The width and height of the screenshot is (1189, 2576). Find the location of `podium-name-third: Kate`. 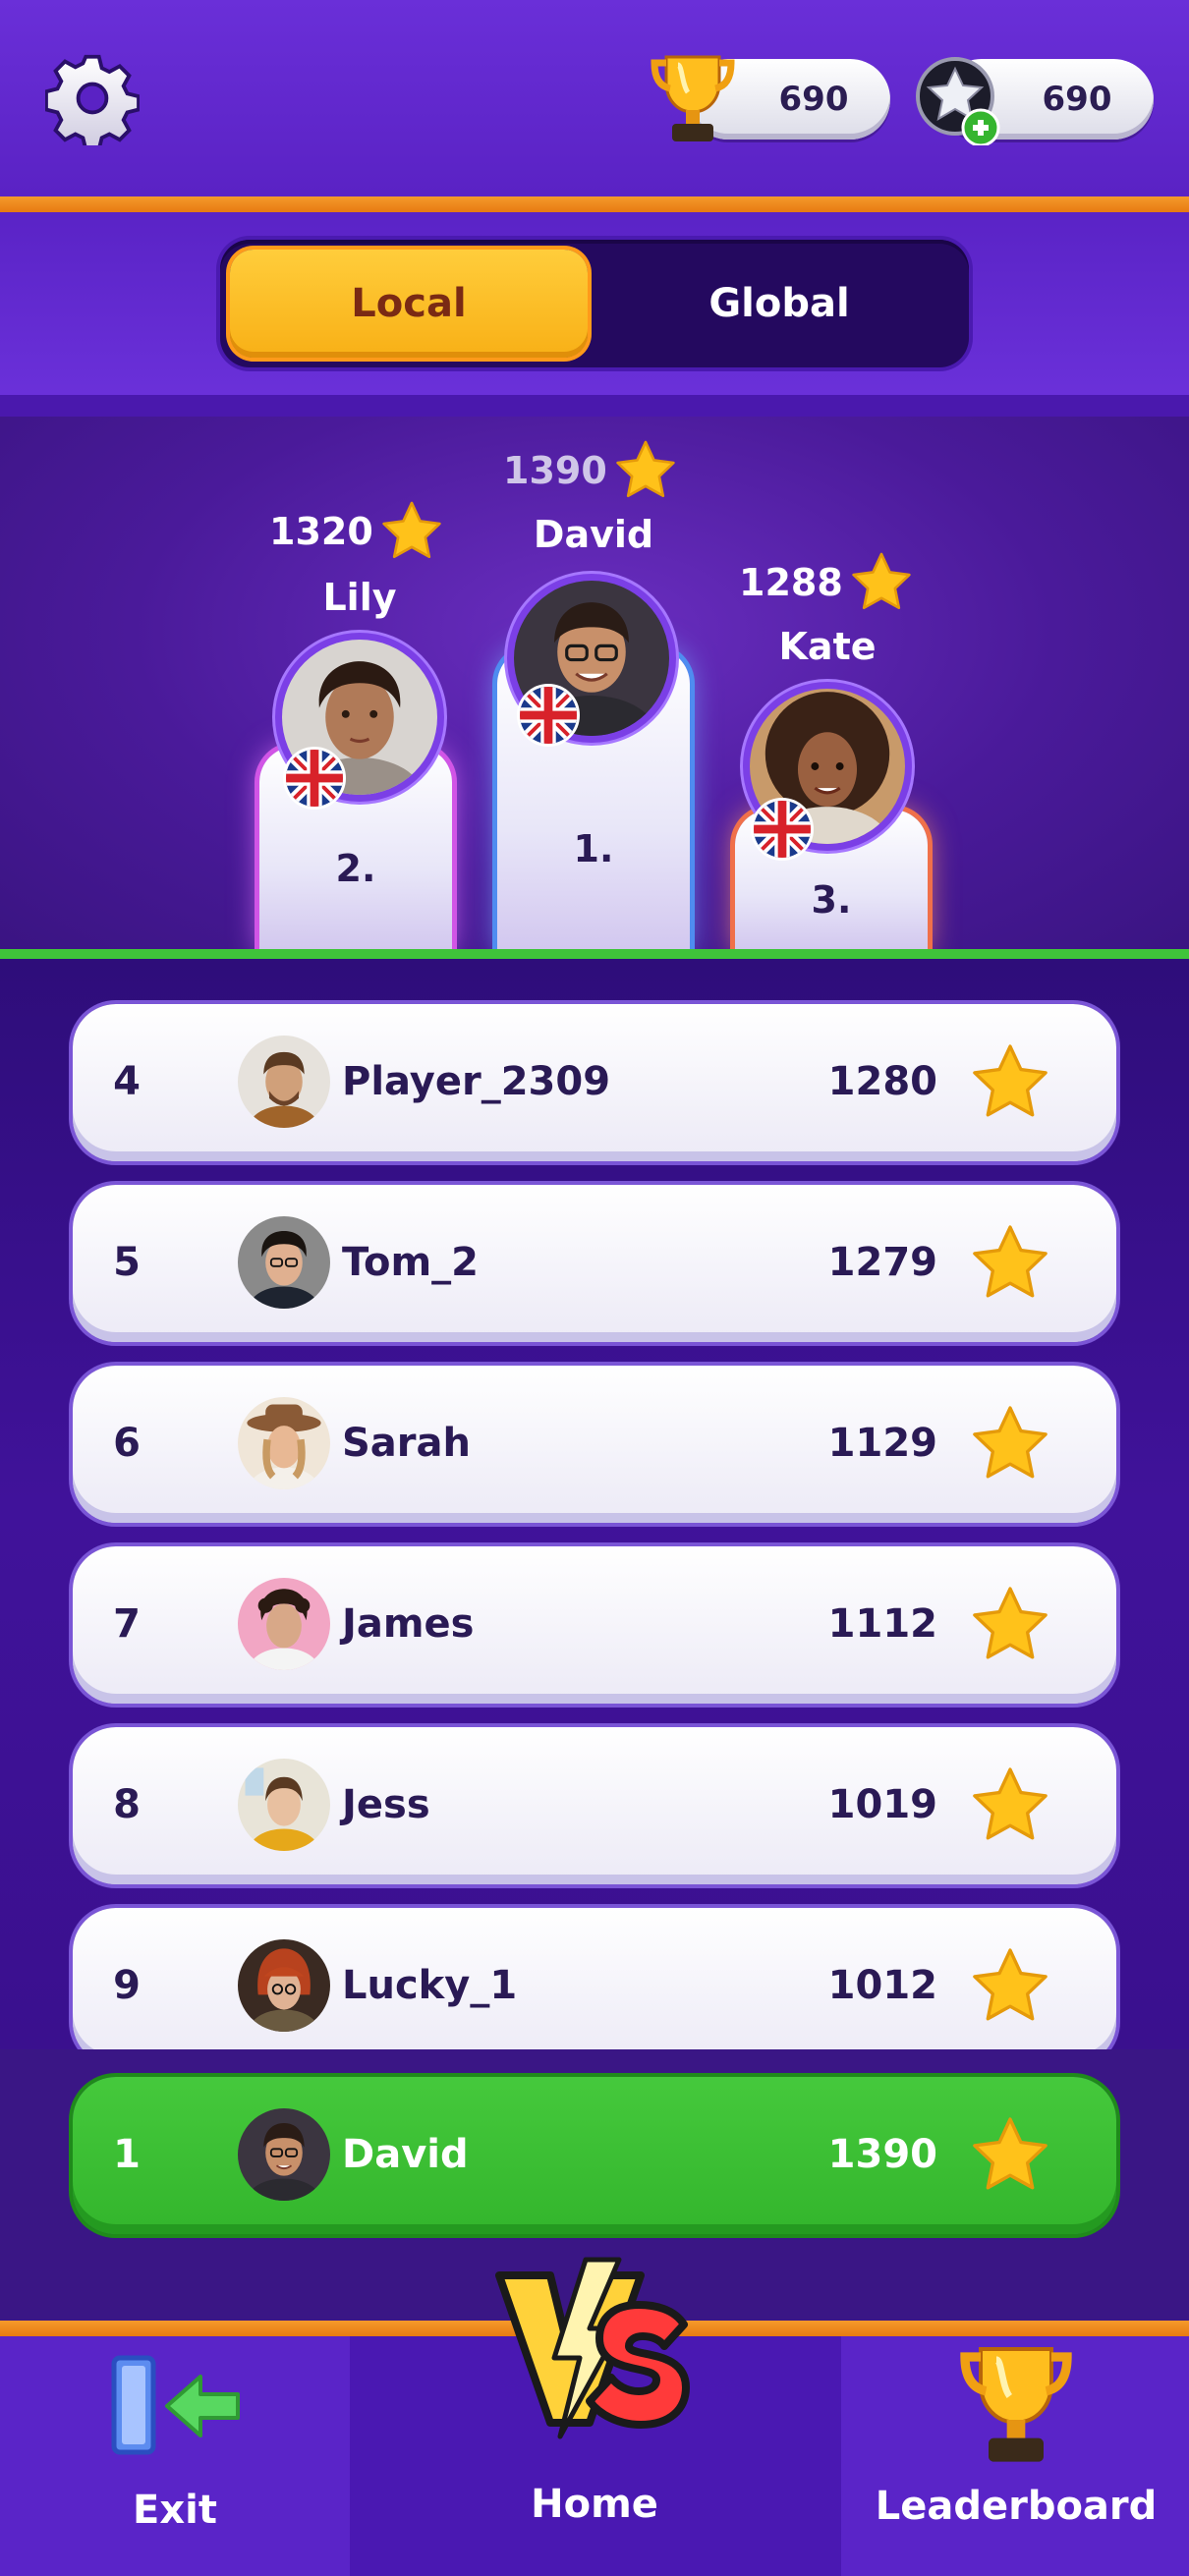

podium-name-third: Kate is located at coordinates (827, 646).